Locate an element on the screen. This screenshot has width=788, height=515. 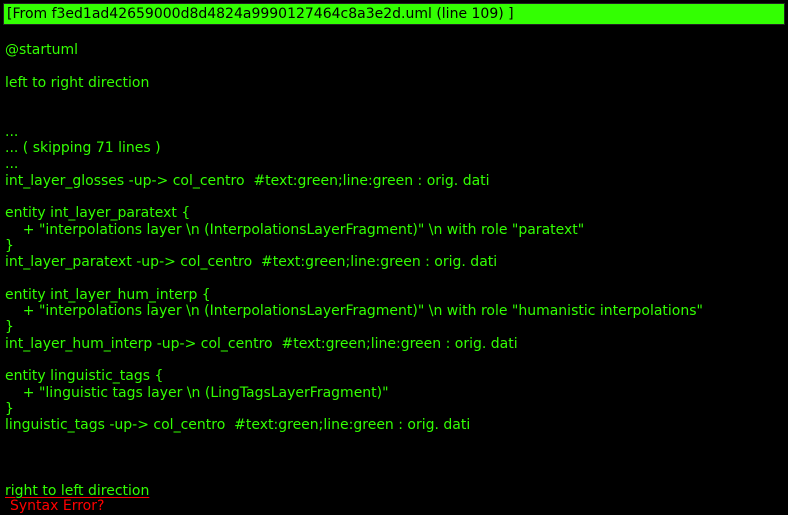
code-line: left to right direction is located at coordinates (77, 83).